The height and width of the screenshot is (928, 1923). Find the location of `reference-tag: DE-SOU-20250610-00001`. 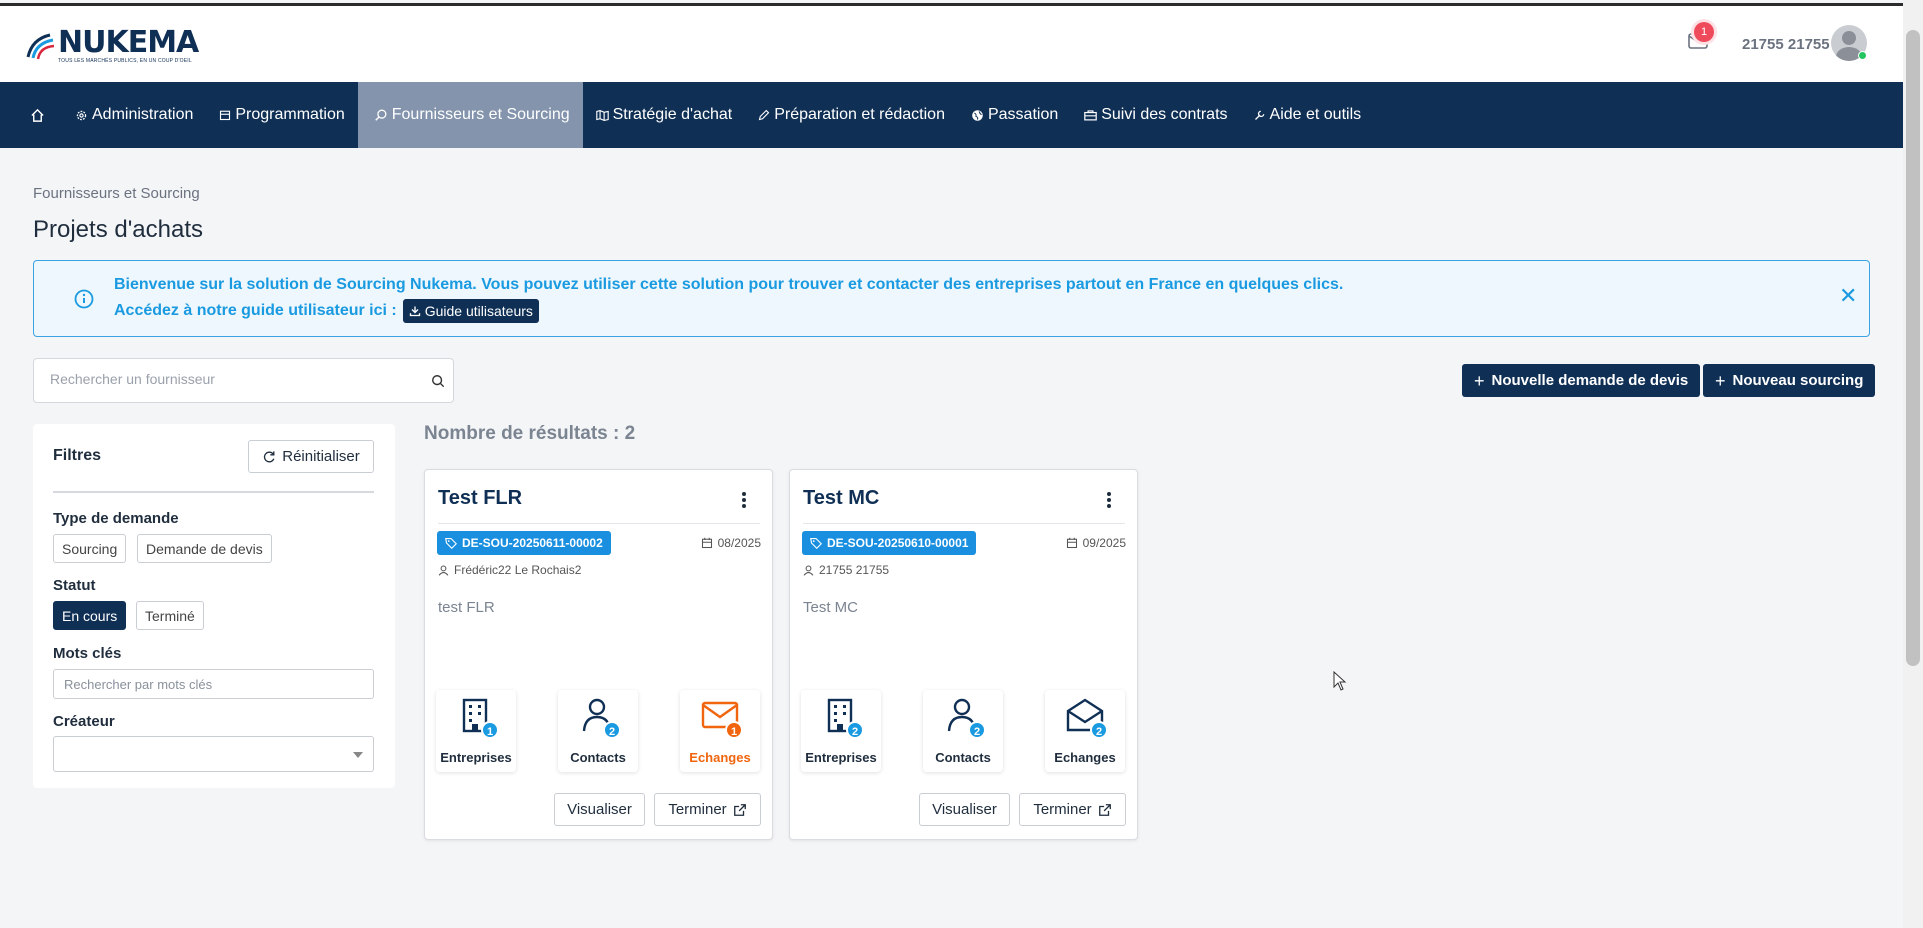

reference-tag: DE-SOU-20250610-00001 is located at coordinates (889, 543).